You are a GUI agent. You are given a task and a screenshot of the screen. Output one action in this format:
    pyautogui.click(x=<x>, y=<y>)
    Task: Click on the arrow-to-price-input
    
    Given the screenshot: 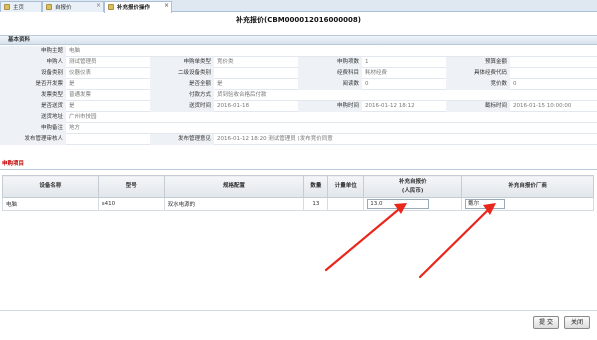 What is the action you would take?
    pyautogui.click(x=365, y=237)
    